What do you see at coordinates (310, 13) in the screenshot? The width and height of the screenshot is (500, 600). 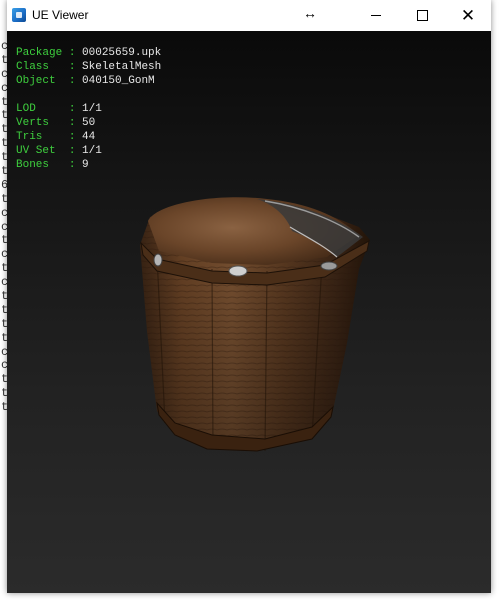 I see `resize-cursor-icon: ↔` at bounding box center [310, 13].